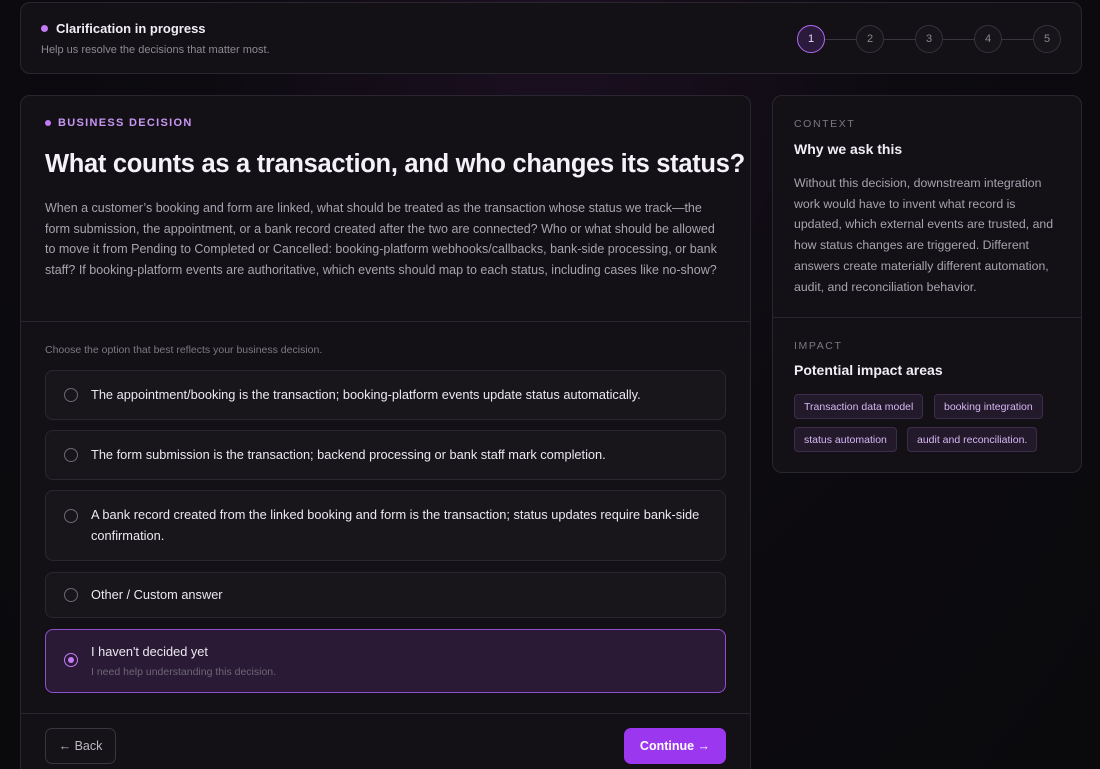 The width and height of the screenshot is (1100, 769). Describe the element at coordinates (868, 370) in the screenshot. I see `impact-title: Potential impact areas` at that location.